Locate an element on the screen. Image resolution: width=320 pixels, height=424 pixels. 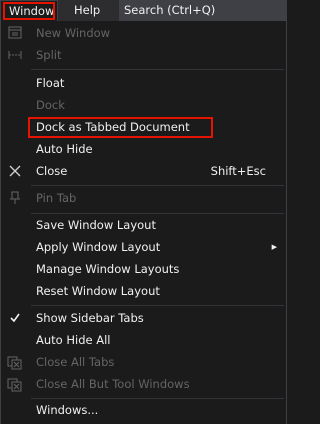
menu-item-label: Close All But Tool Windows is located at coordinates (113, 384).